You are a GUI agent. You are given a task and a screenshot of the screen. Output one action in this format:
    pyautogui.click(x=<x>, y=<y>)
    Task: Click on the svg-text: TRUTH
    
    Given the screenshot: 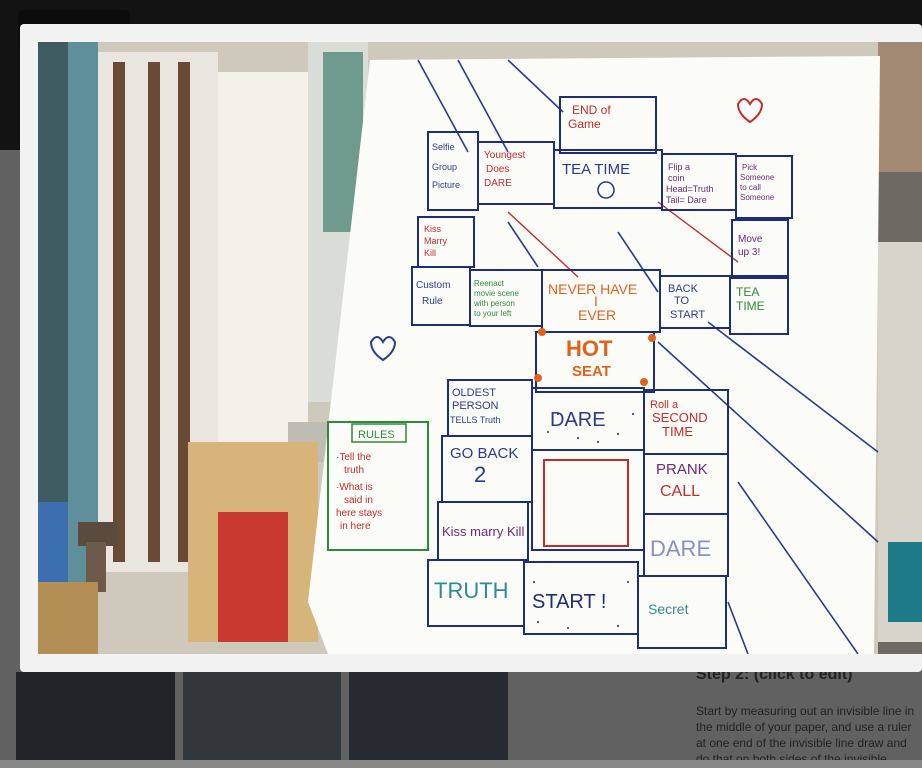 What is the action you would take?
    pyautogui.click(x=471, y=590)
    